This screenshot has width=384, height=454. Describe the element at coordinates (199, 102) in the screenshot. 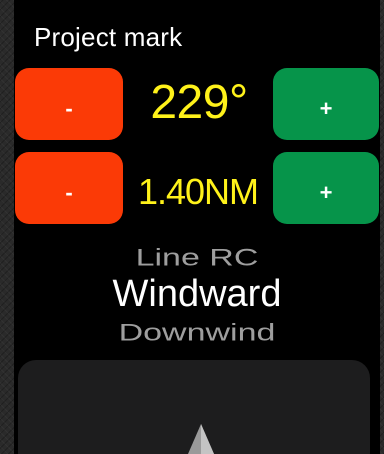

I see `heading-value: 229°` at that location.